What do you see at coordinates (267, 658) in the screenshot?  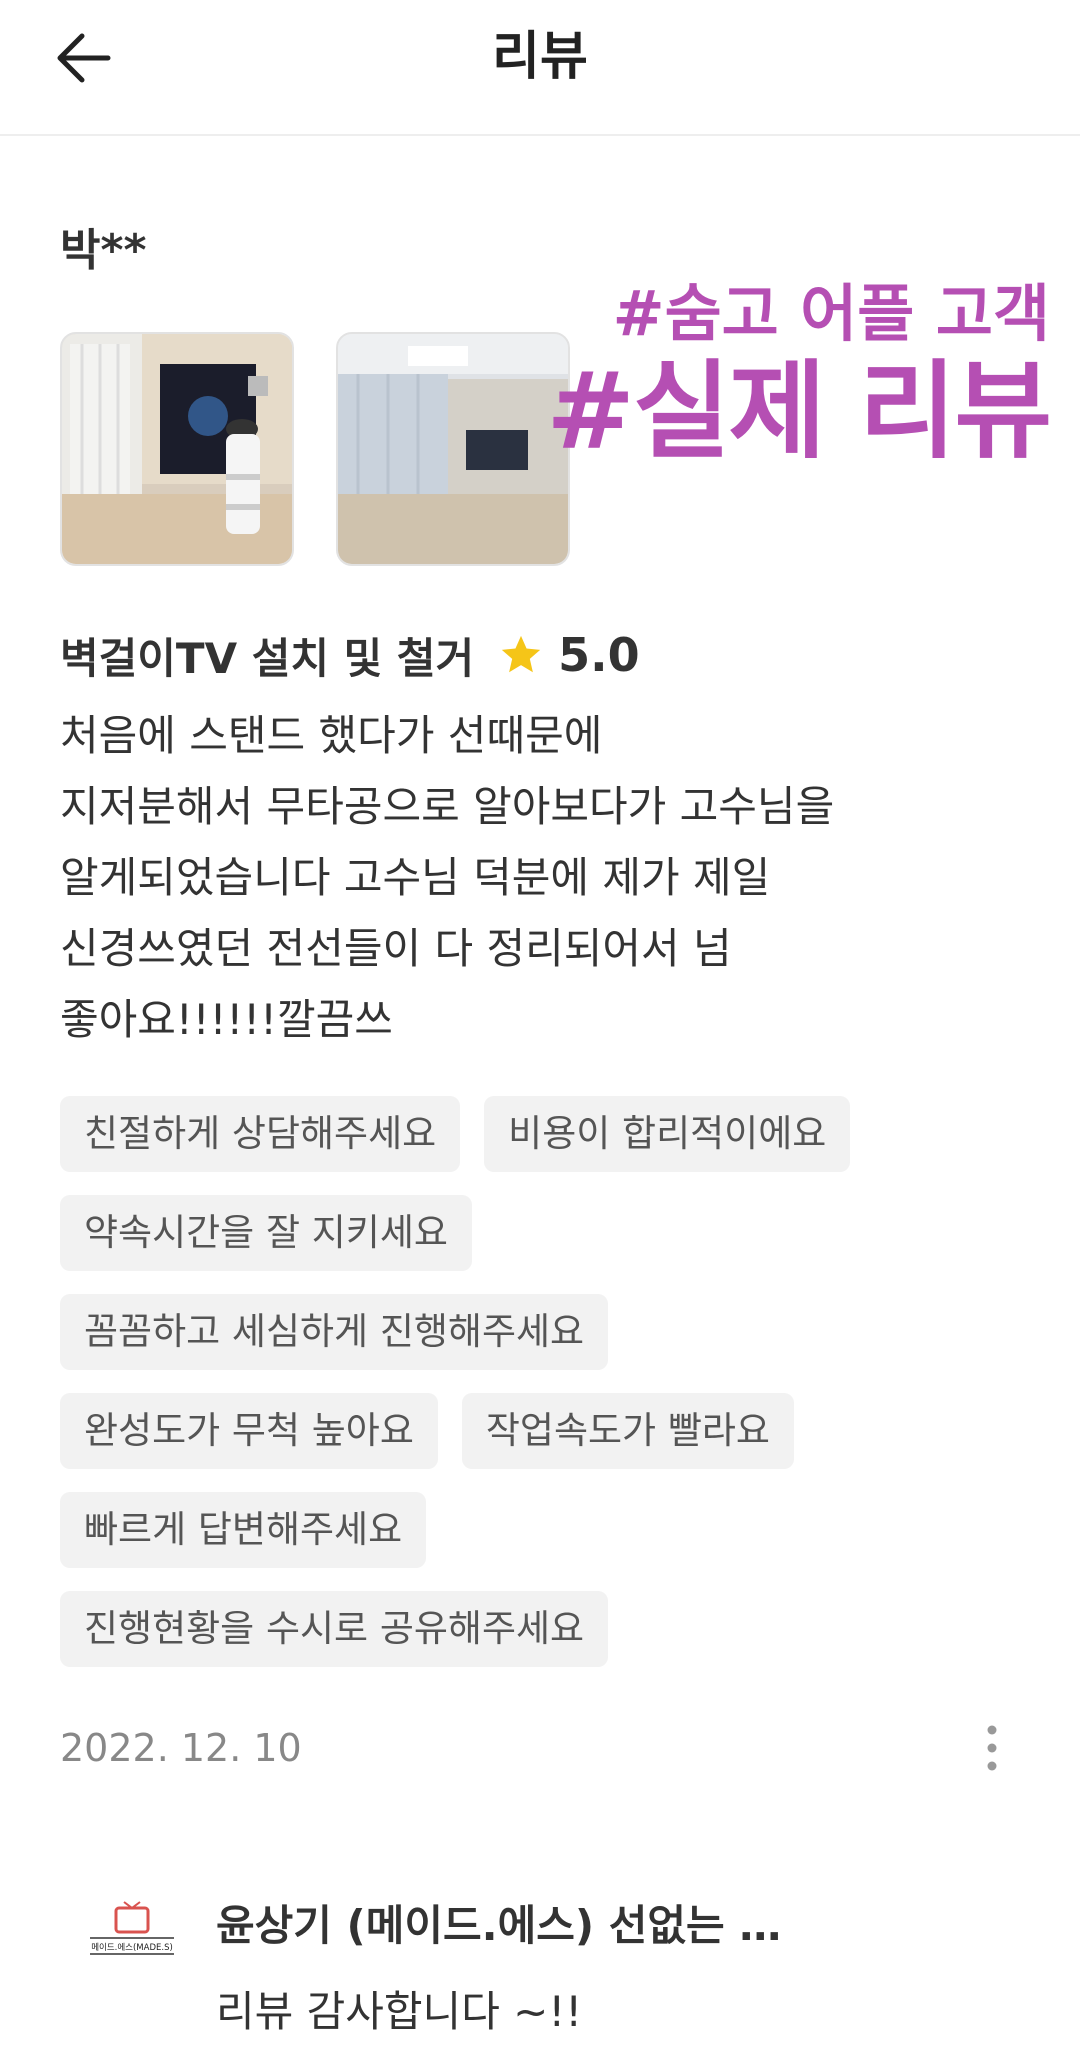 I see `service-name: 벽걸이TV 설치 및 철거` at bounding box center [267, 658].